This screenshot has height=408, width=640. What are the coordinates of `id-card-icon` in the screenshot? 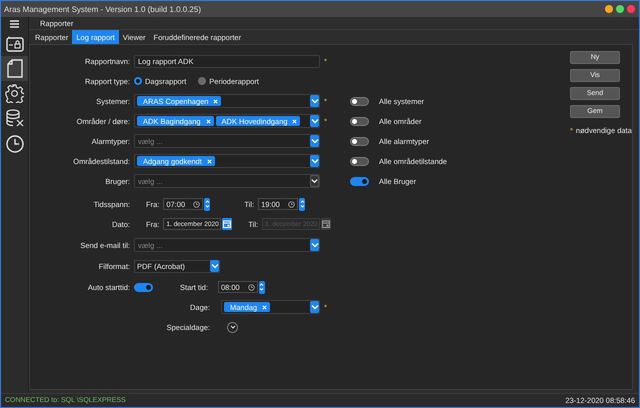 It's located at (15, 44).